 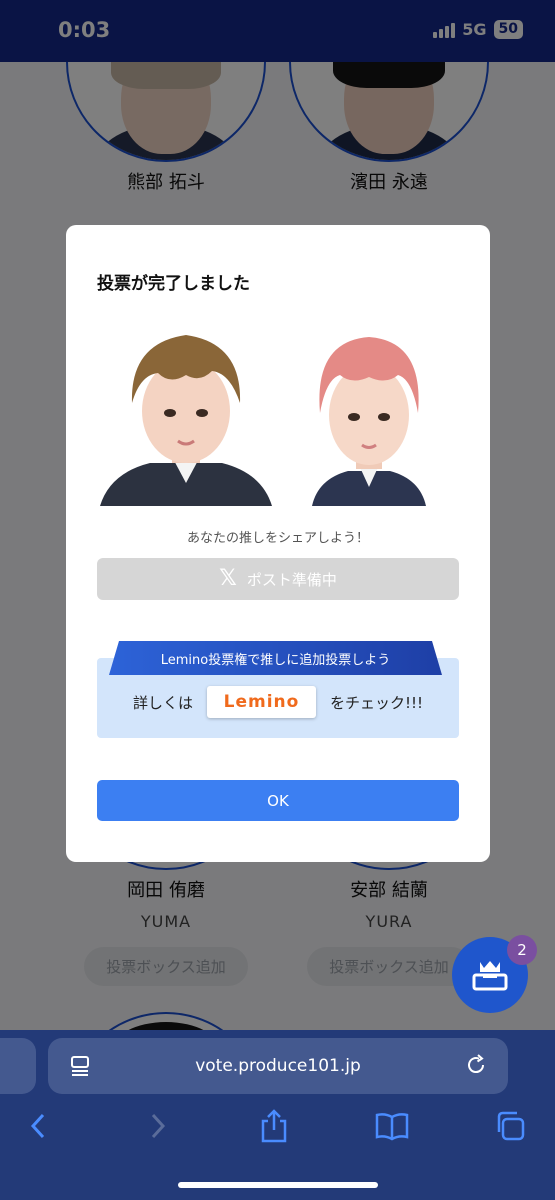 What do you see at coordinates (476, 1065) in the screenshot?
I see `reload-icon` at bounding box center [476, 1065].